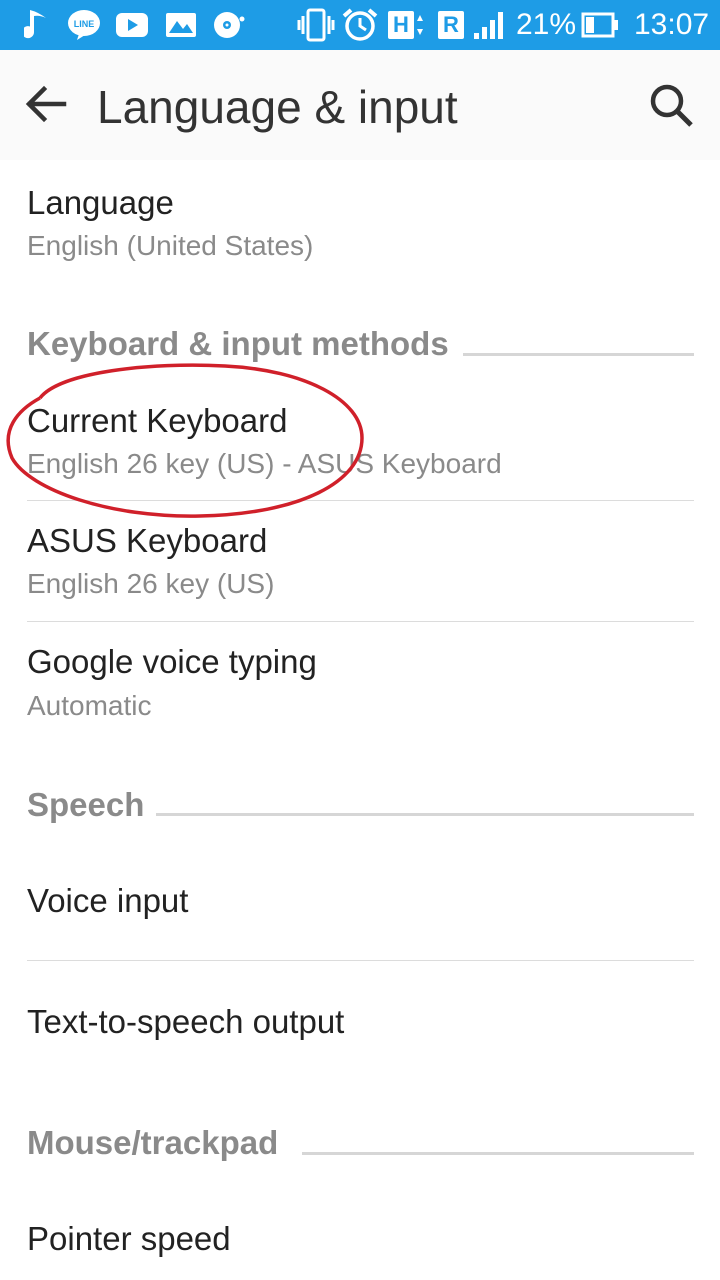 This screenshot has height=1280, width=720. What do you see at coordinates (277, 107) in the screenshot?
I see `page-title: Language & input` at bounding box center [277, 107].